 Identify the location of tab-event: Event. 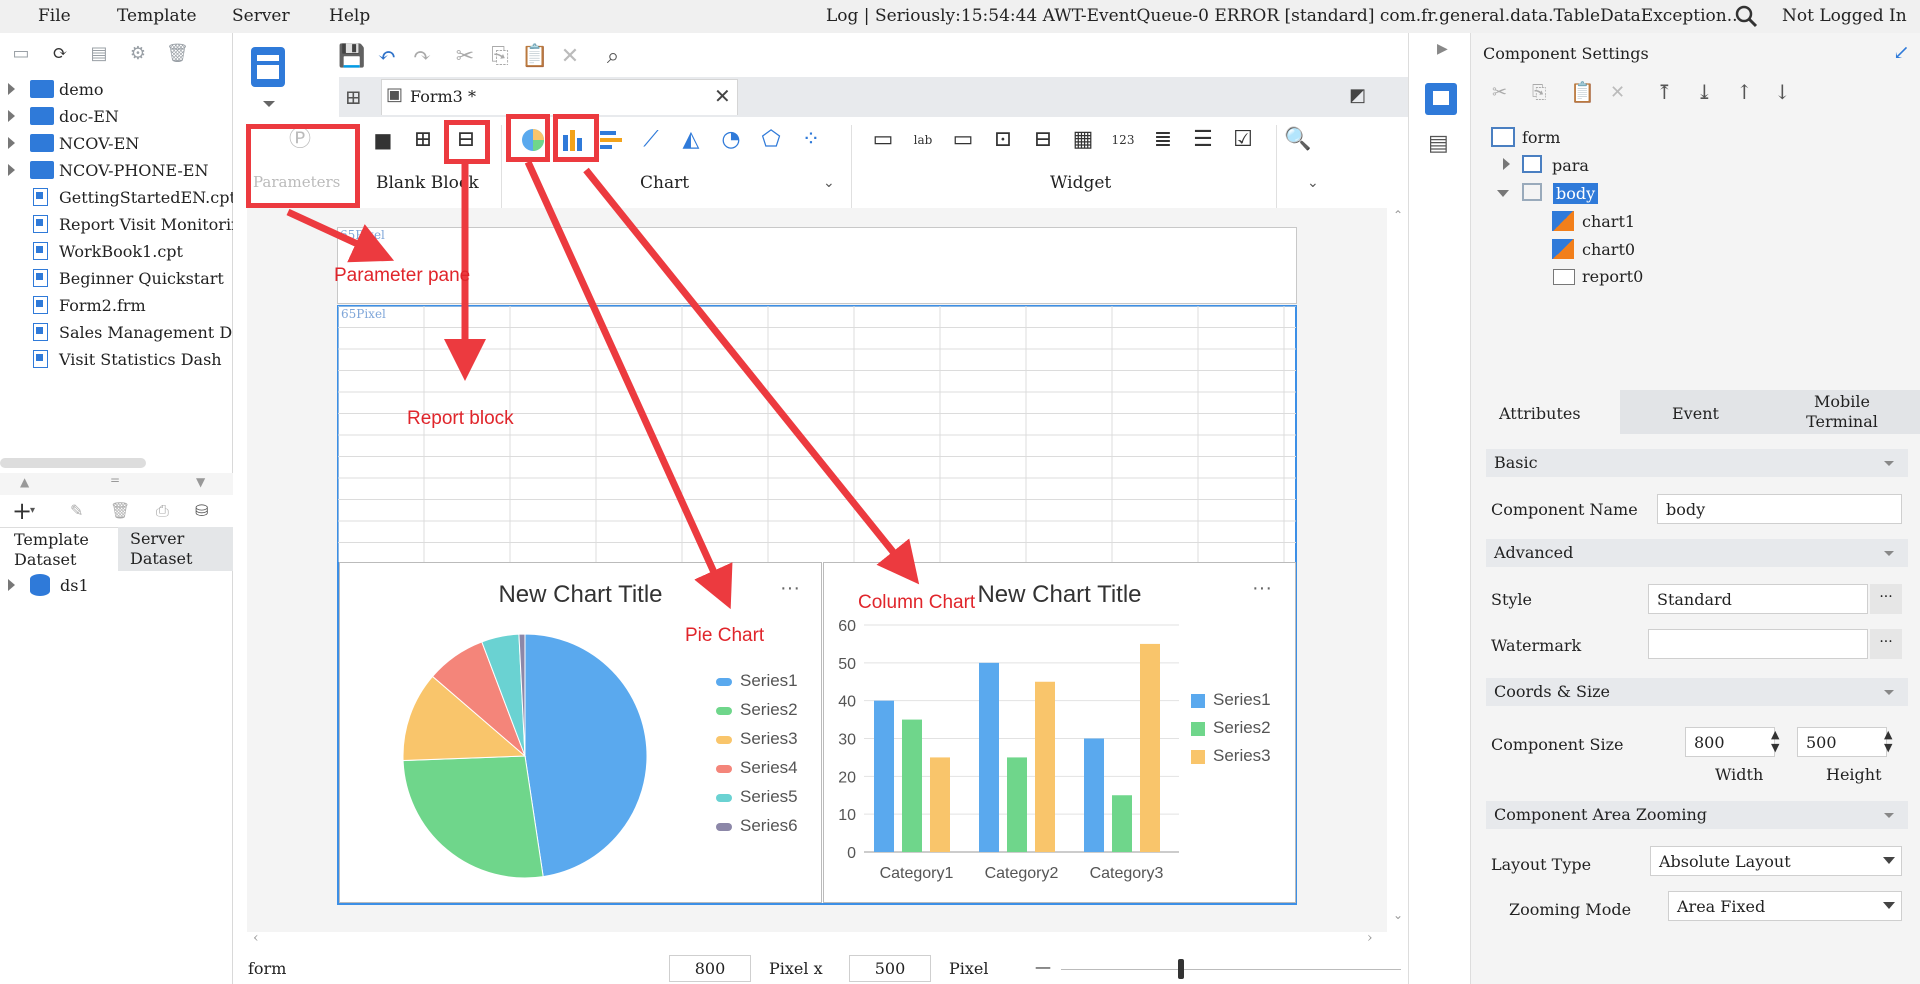
(1694, 412).